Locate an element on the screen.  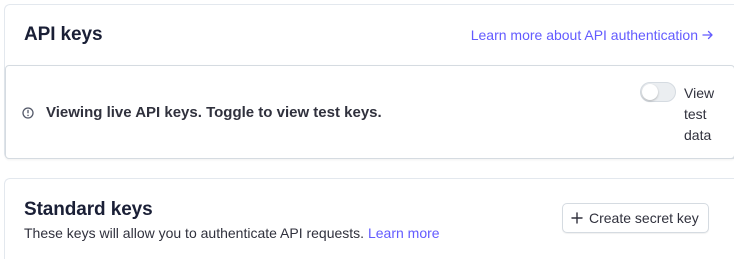
test-data-toggle is located at coordinates (658, 92).